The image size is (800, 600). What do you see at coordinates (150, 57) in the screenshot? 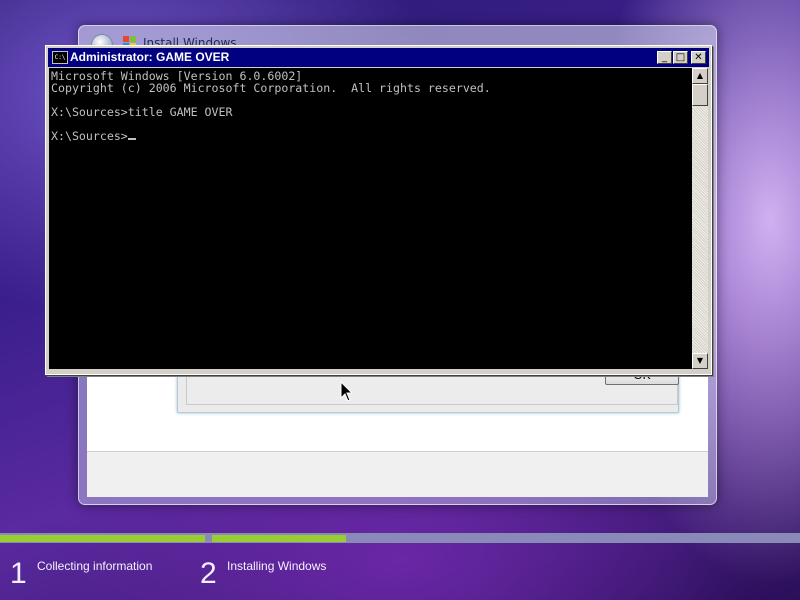
I see `cmd-title: Administrator: GAME OVER` at bounding box center [150, 57].